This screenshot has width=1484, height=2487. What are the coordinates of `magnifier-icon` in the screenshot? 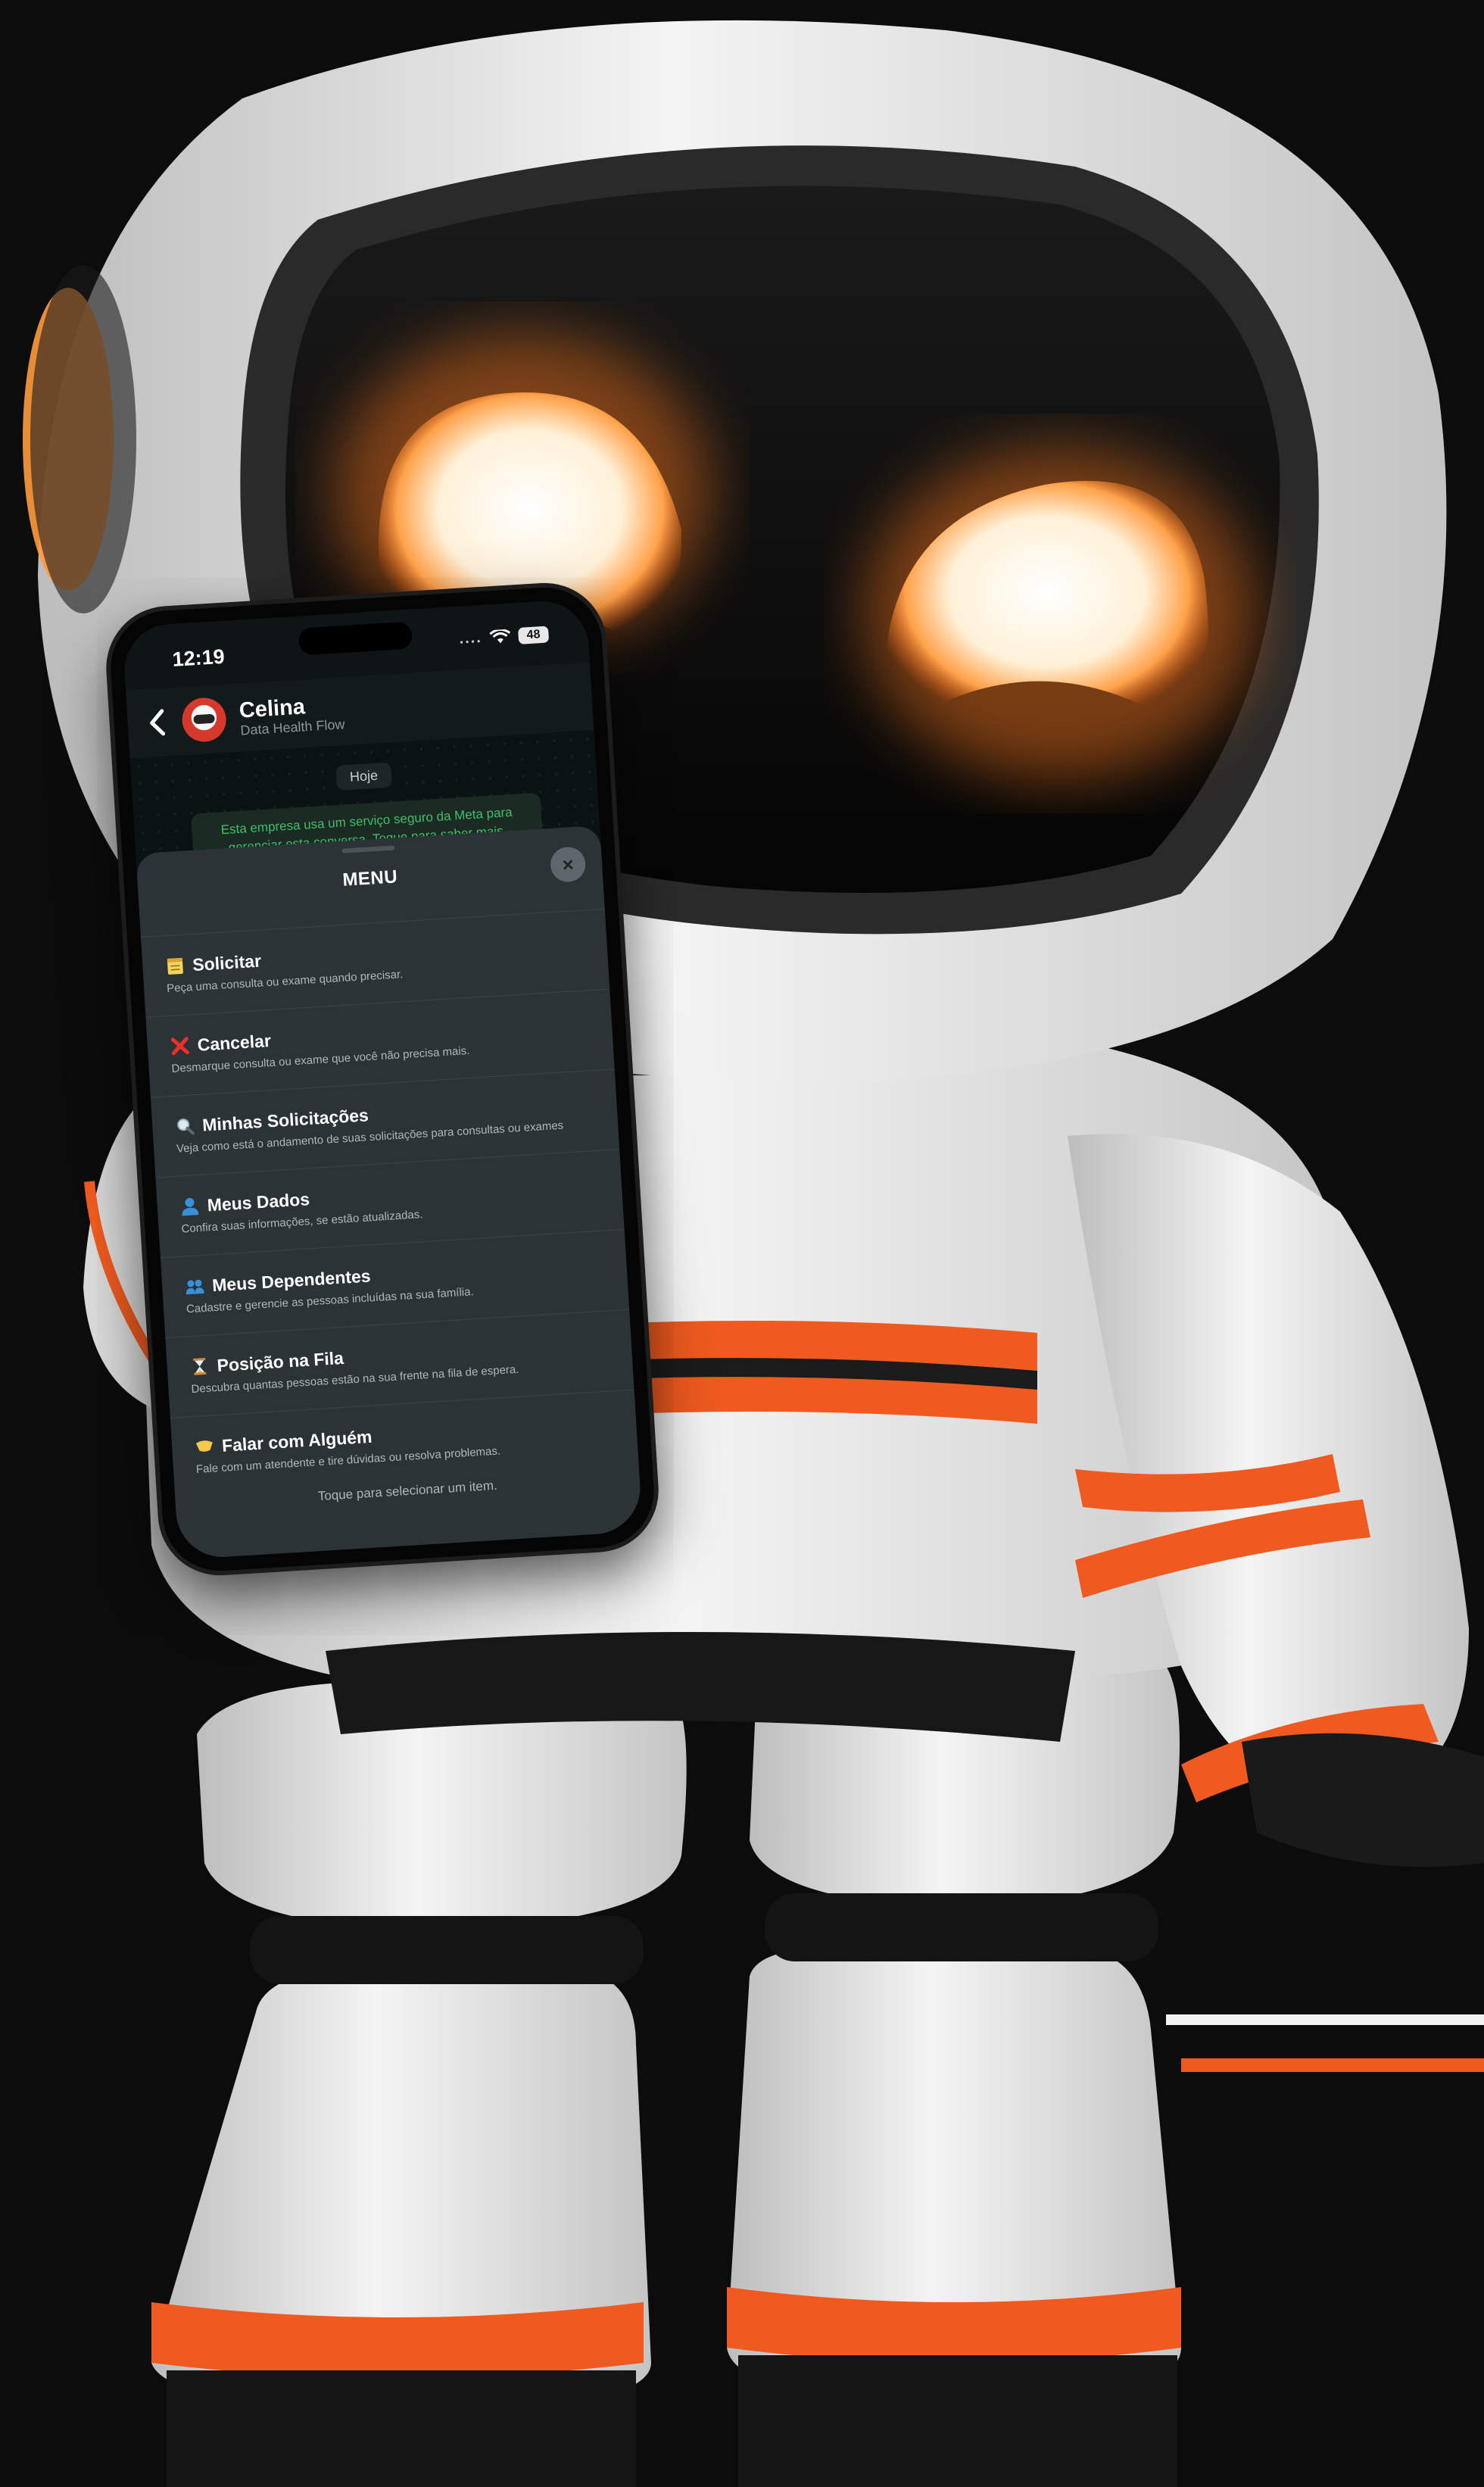 It's located at (186, 1127).